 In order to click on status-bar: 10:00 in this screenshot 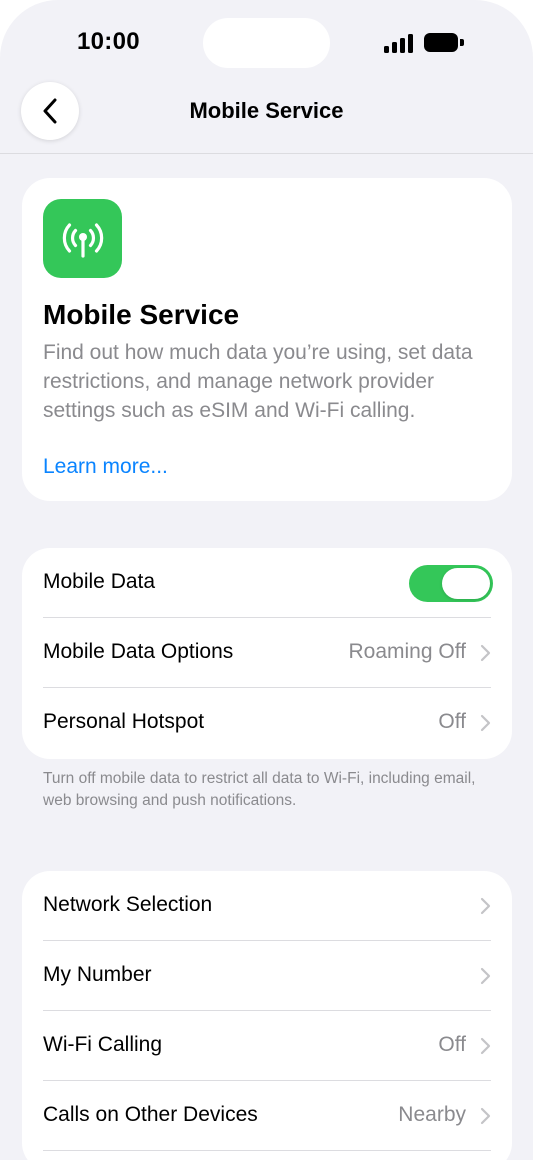, I will do `click(266, 43)`.